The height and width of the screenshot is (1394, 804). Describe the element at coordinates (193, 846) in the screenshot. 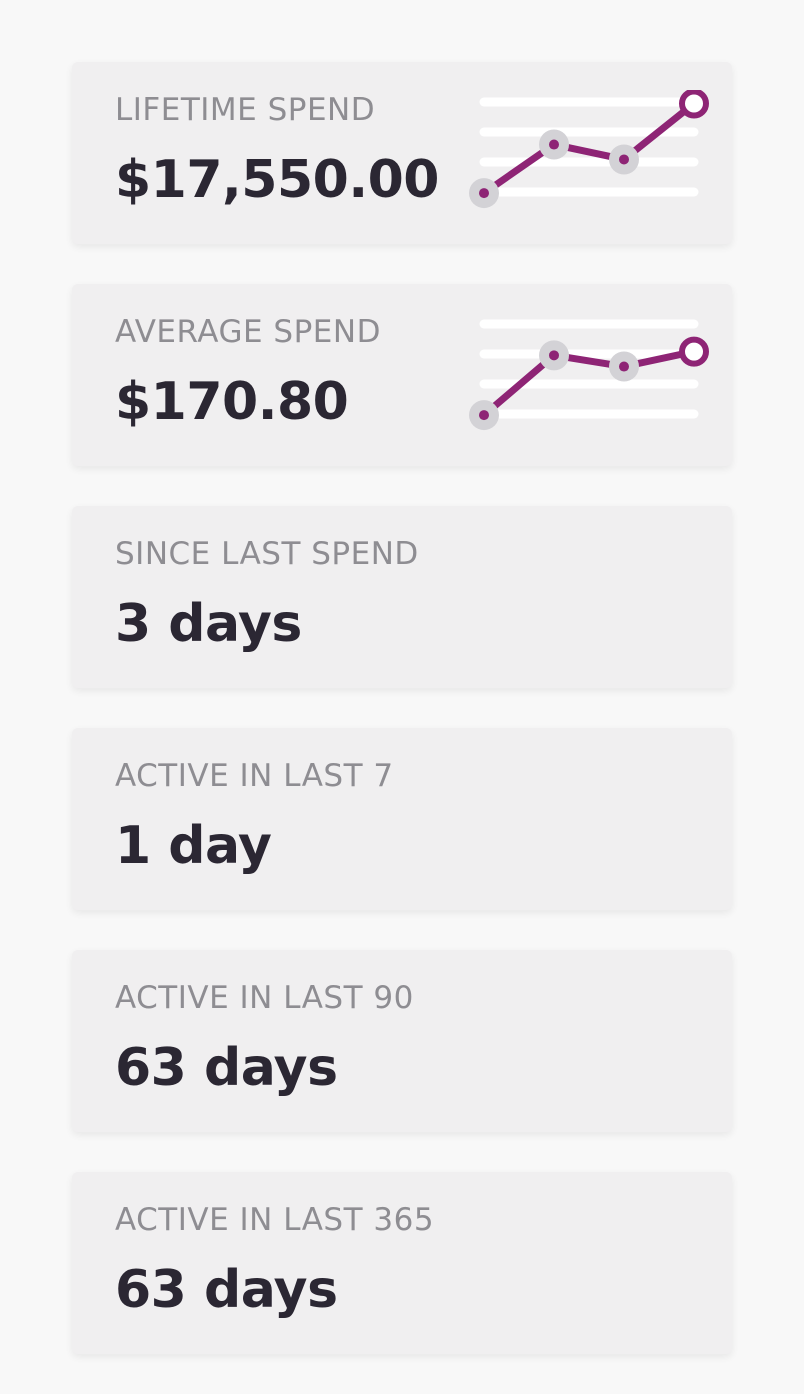

I see `card-value: 1 day` at that location.